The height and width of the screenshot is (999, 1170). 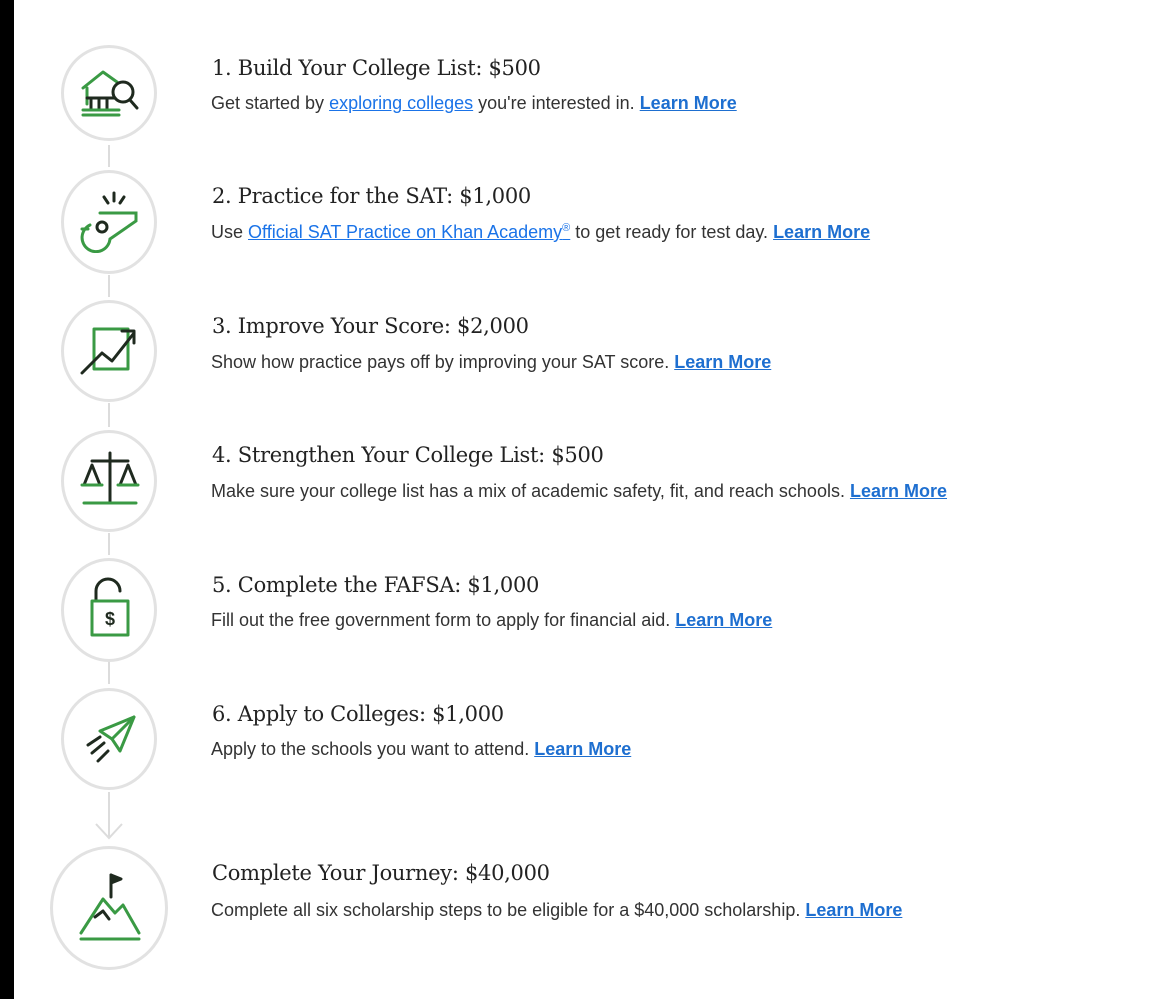 I want to click on step-7-icon-ring, so click(x=109, y=908).